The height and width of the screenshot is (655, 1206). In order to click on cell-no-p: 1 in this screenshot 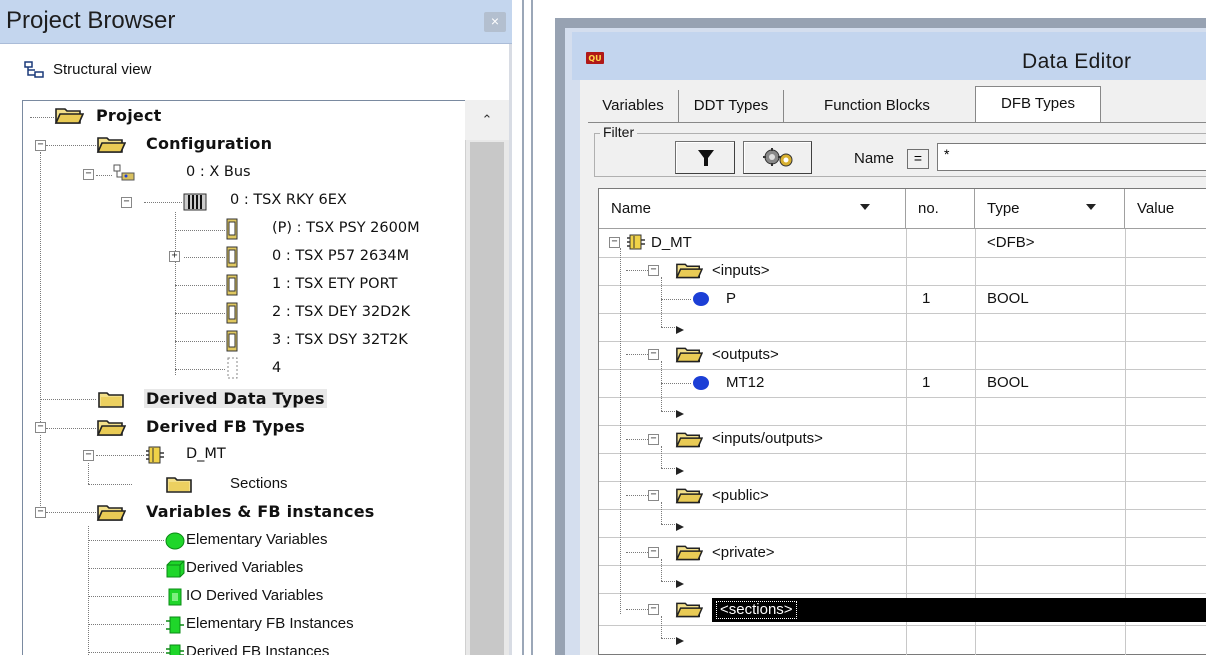, I will do `click(926, 298)`.